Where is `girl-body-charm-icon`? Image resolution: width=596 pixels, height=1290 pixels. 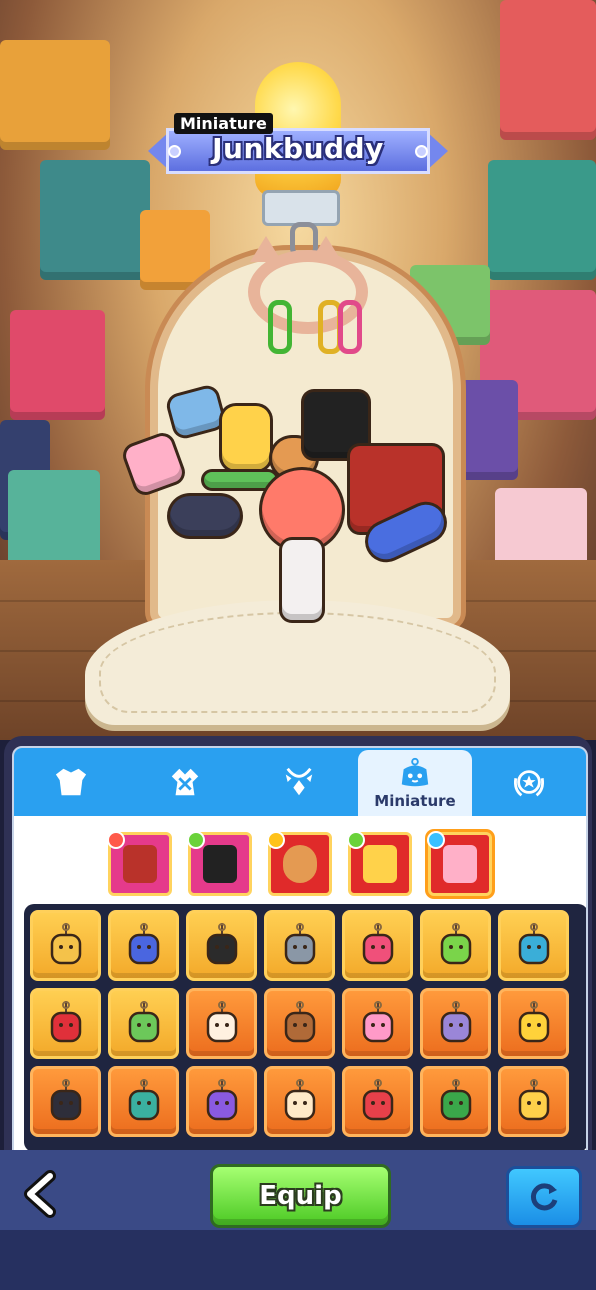
girl-body-charm-icon is located at coordinates (302, 580).